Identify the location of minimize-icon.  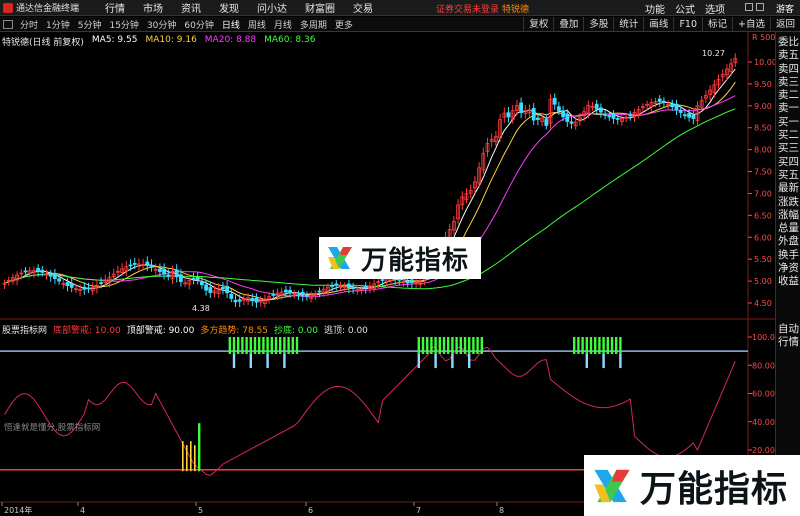
(749, 7).